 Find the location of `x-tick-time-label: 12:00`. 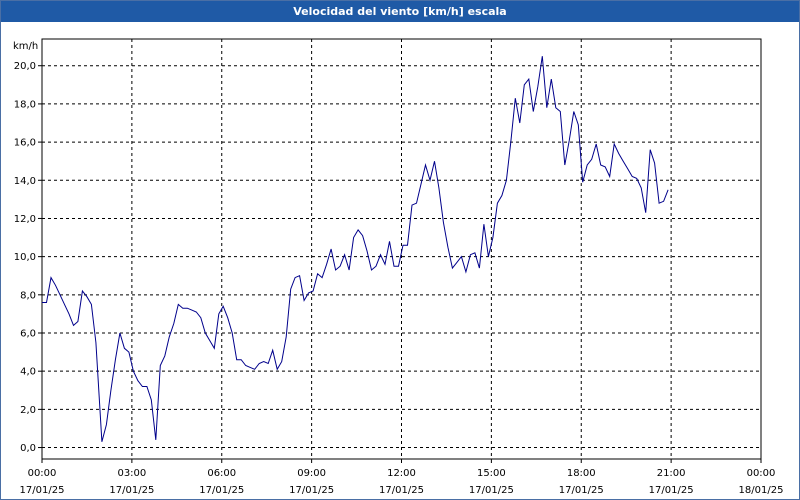

x-tick-time-label: 12:00 is located at coordinates (401, 473).